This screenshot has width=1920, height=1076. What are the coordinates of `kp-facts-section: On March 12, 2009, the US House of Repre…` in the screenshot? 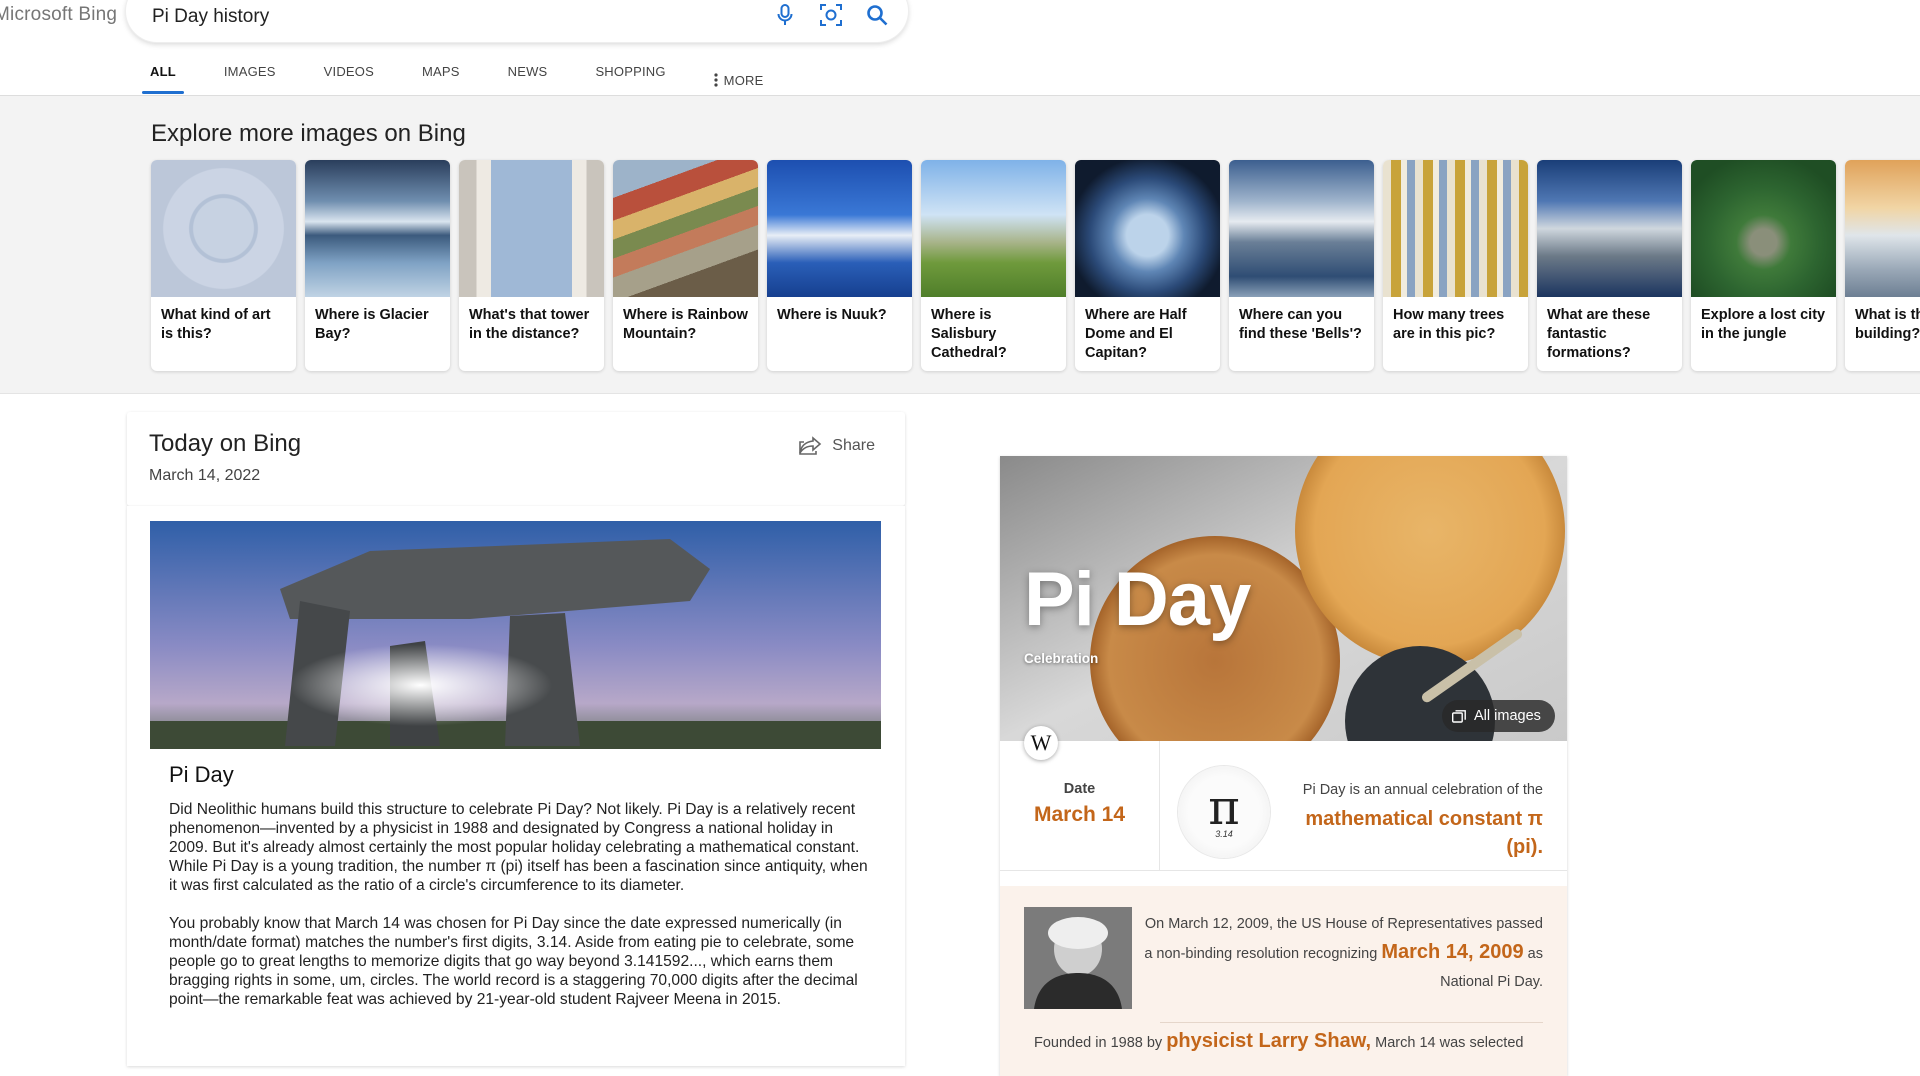 It's located at (1283, 981).